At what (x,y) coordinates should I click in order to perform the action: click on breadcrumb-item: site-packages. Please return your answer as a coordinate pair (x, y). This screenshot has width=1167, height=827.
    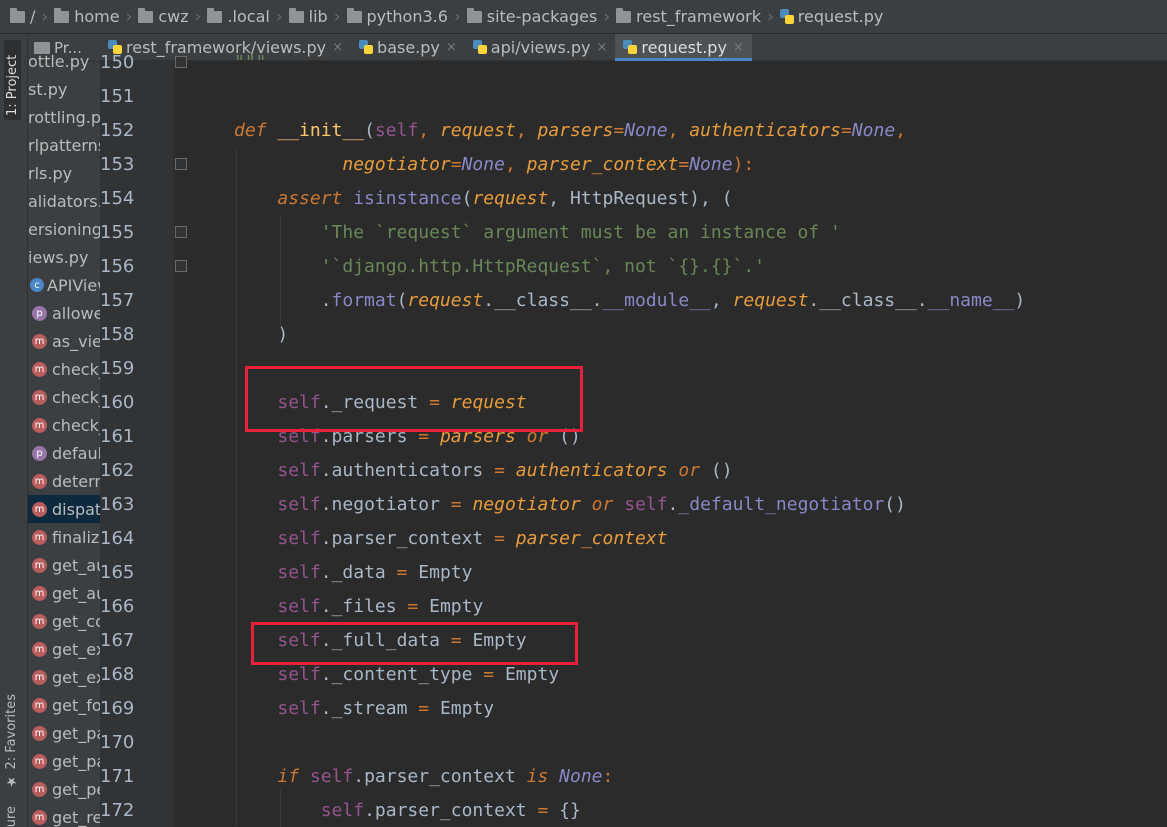
    Looking at the image, I should click on (532, 16).